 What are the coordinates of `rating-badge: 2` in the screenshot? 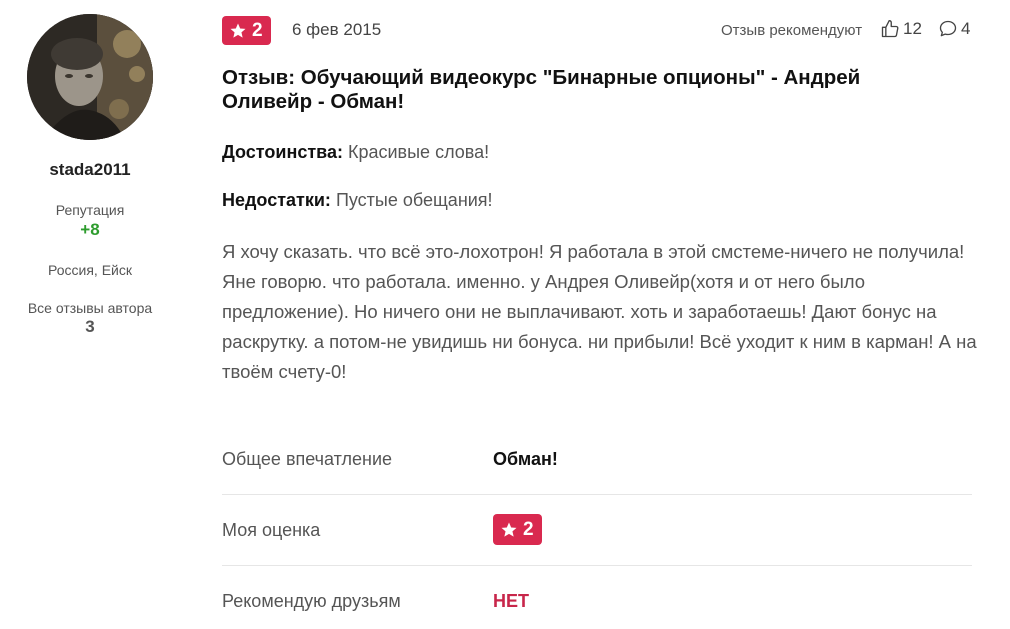 It's located at (246, 30).